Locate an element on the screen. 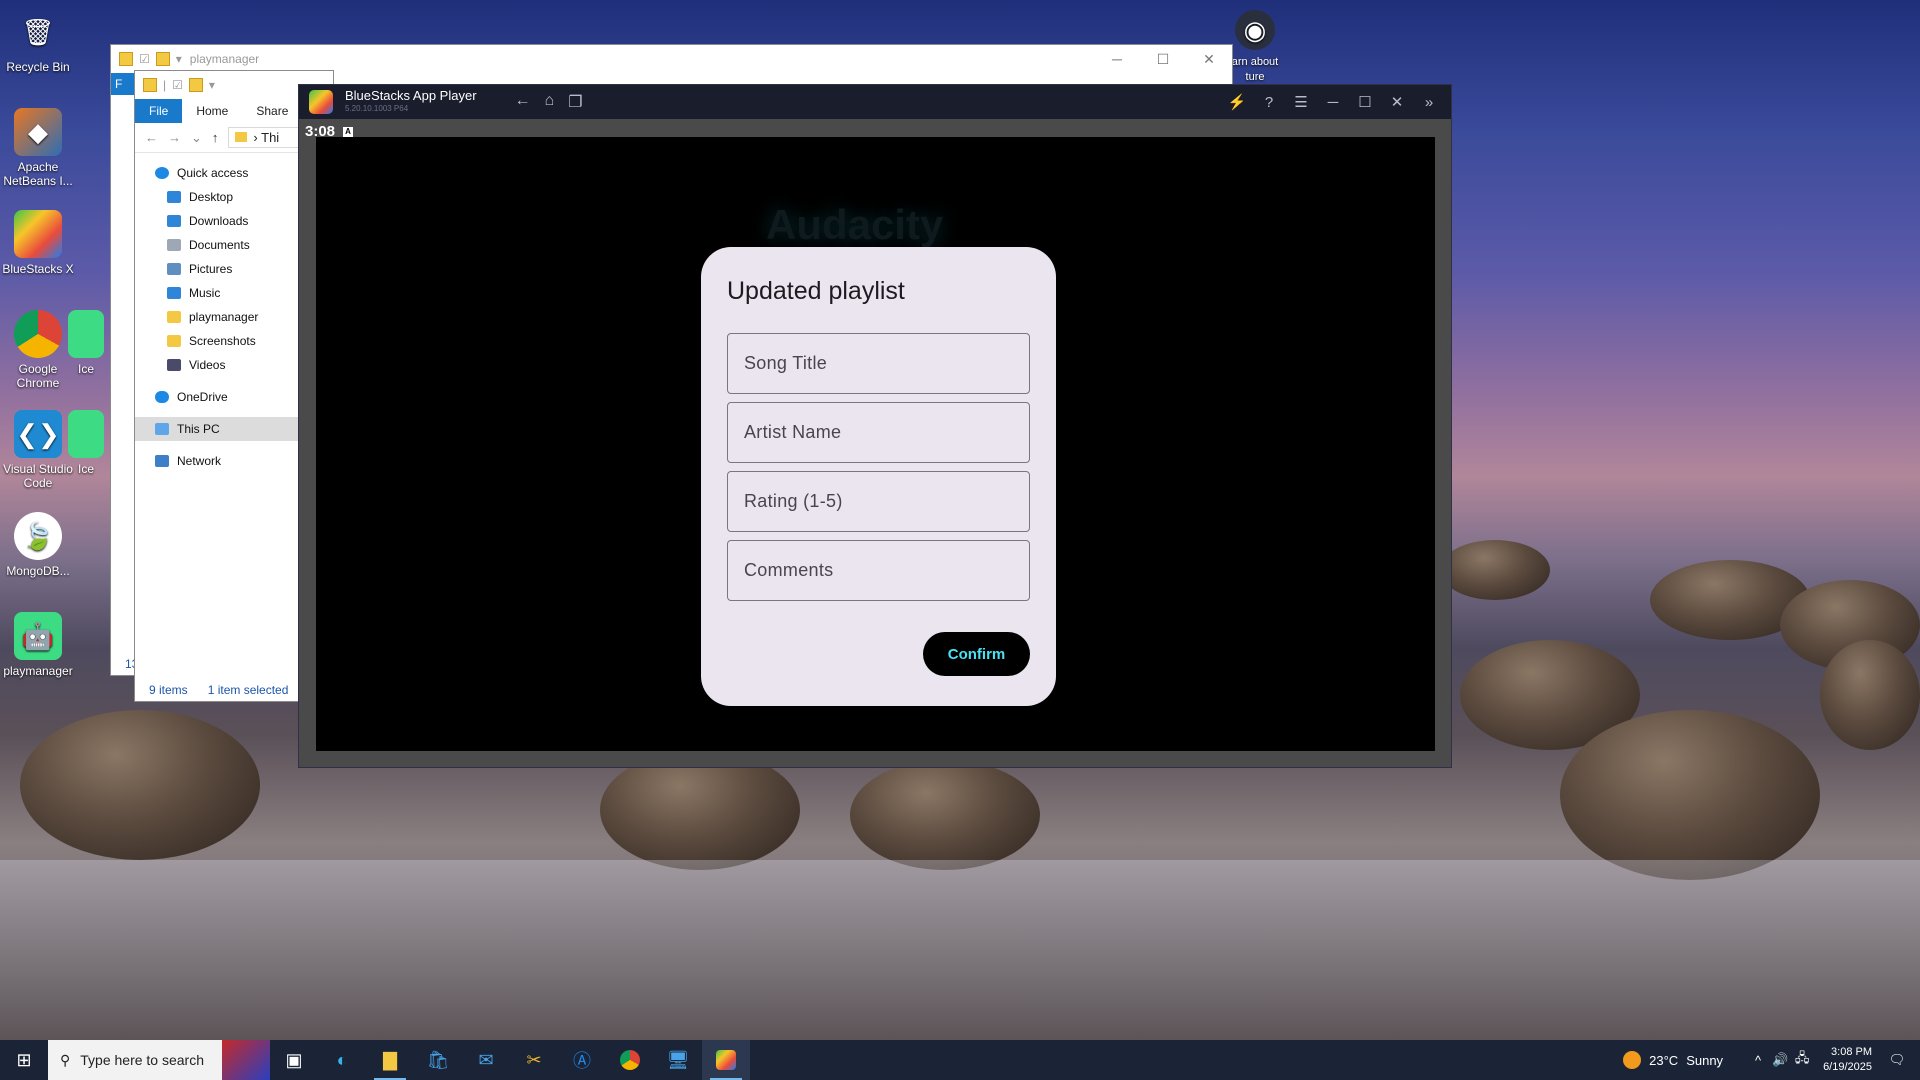 This screenshot has height=1080, width=1920. clock: 3:08 PM 6/19/2025 is located at coordinates (1847, 1060).